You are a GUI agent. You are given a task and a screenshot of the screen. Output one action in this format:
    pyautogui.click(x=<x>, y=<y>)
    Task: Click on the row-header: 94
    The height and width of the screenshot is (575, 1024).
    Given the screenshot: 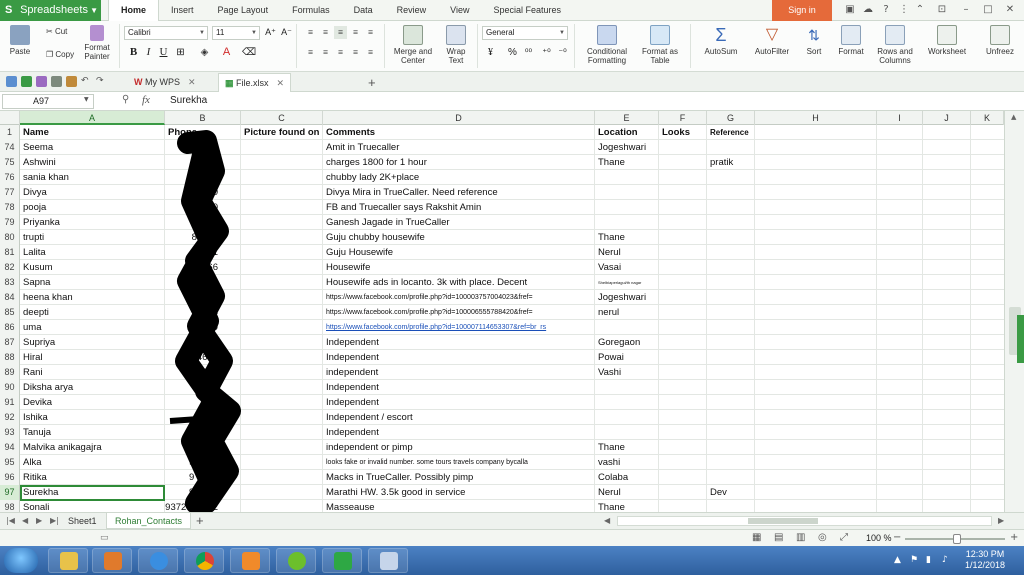 What is the action you would take?
    pyautogui.click(x=10, y=447)
    